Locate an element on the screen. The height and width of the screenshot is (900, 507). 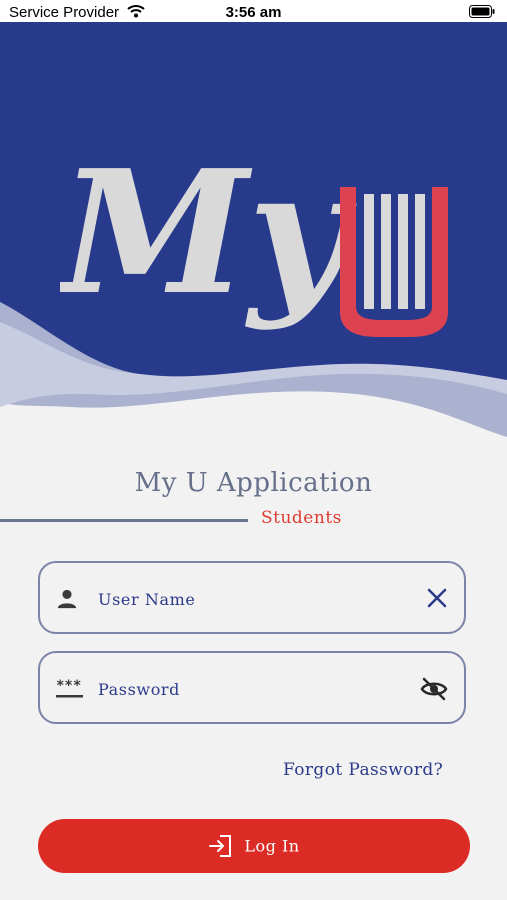
password-field: *** is located at coordinates (252, 687).